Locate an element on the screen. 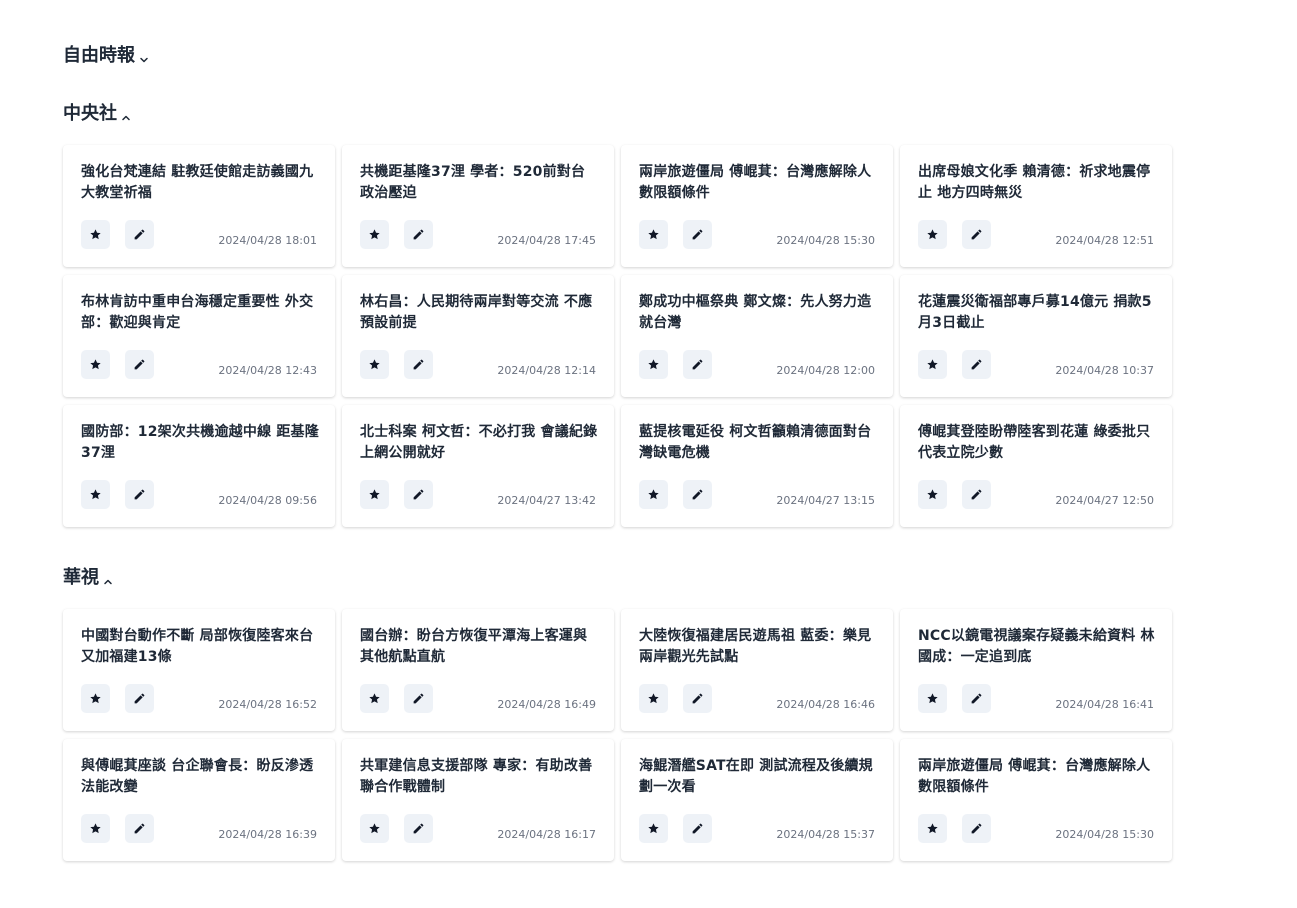  news-title: 與傅崐萁座談 台企聯會長：盼反滲透法能改變 is located at coordinates (200, 777).